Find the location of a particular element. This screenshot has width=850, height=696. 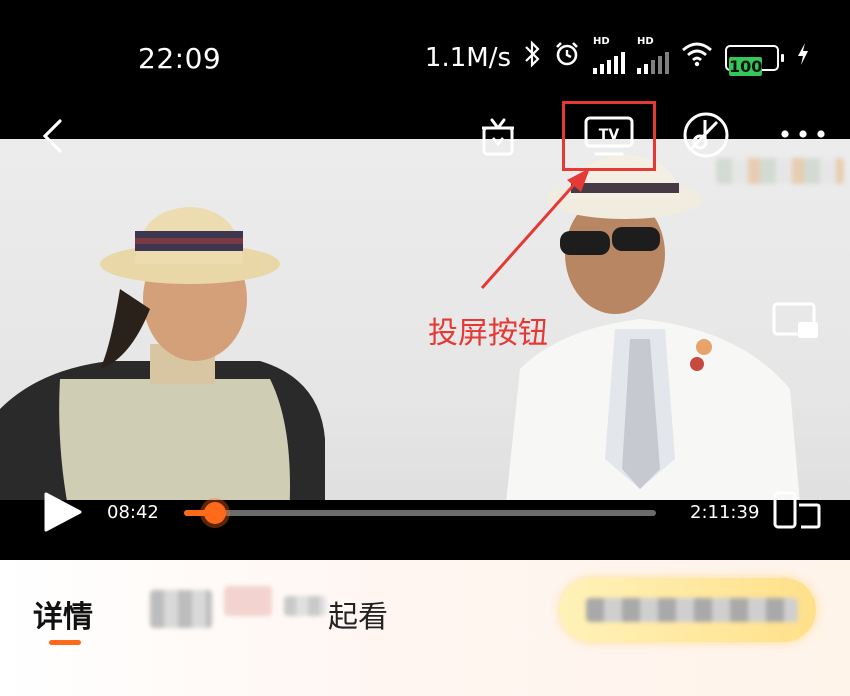

tab-watch-together: 起看 is located at coordinates (358, 614).